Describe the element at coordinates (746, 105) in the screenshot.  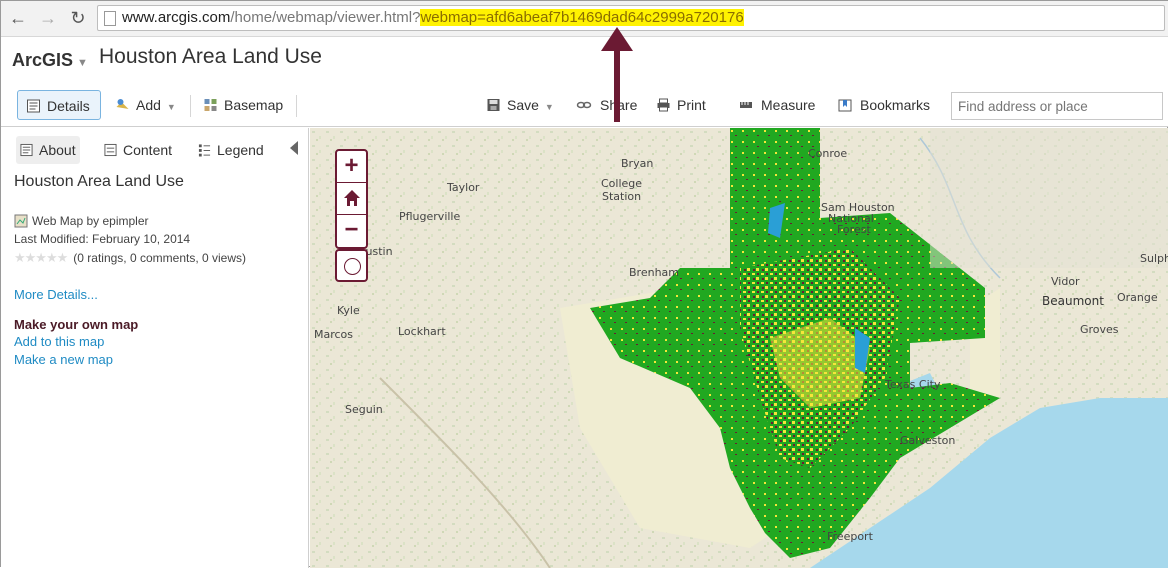
I see `measure-ruler-icon` at that location.